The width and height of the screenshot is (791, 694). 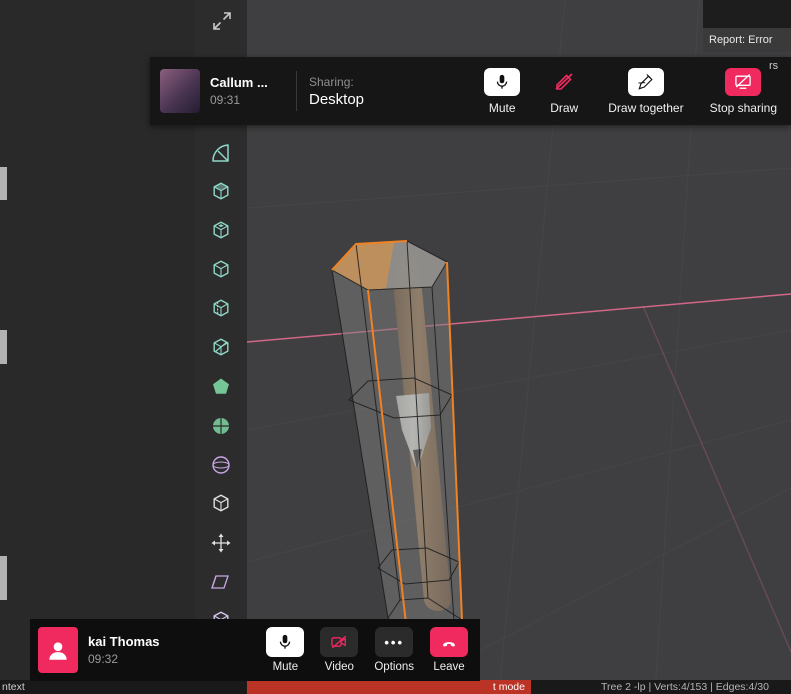 I want to click on divider, so click(x=296, y=91).